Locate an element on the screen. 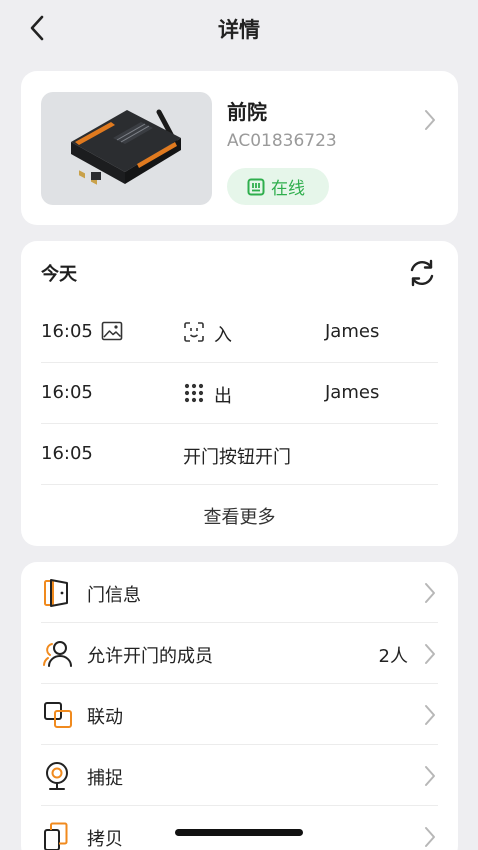 The image size is (478, 850). menu-item-label: 联动 is located at coordinates (105, 717).